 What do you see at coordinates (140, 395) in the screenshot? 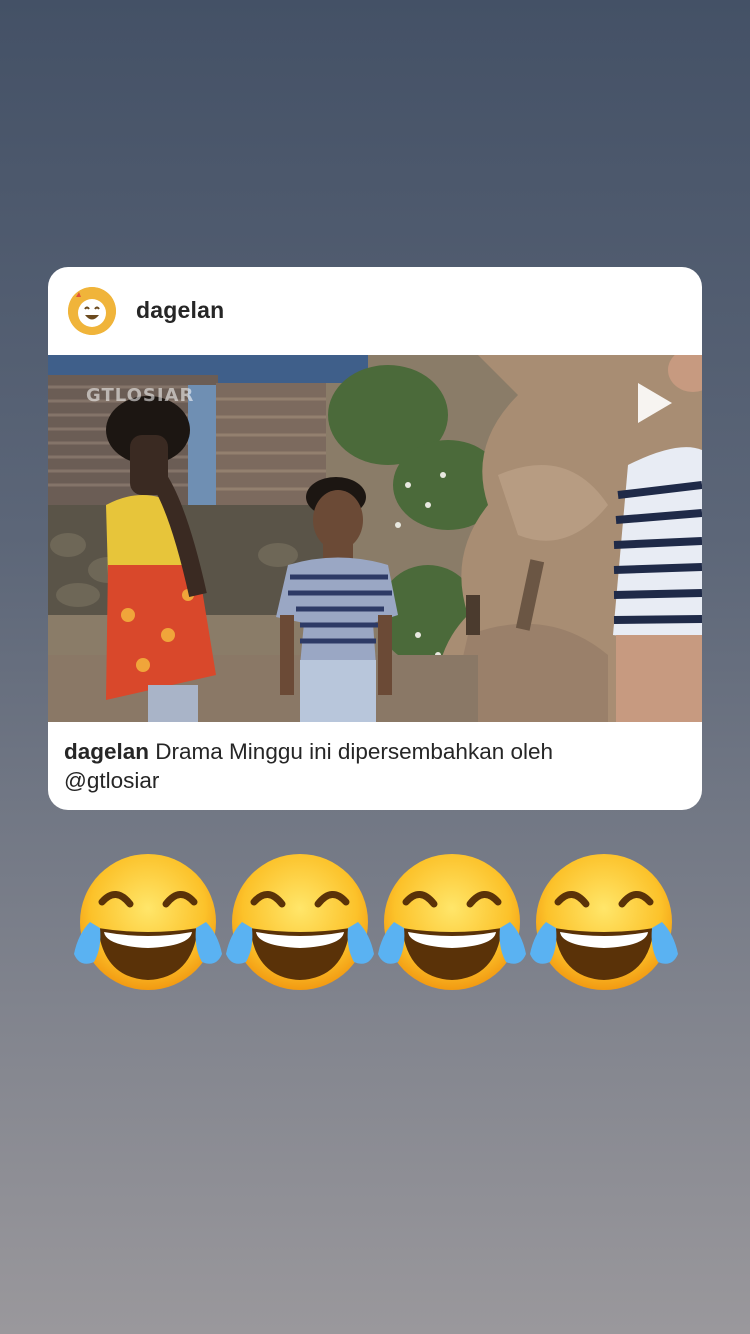
I see `video-watermark: GTLOSIAR` at bounding box center [140, 395].